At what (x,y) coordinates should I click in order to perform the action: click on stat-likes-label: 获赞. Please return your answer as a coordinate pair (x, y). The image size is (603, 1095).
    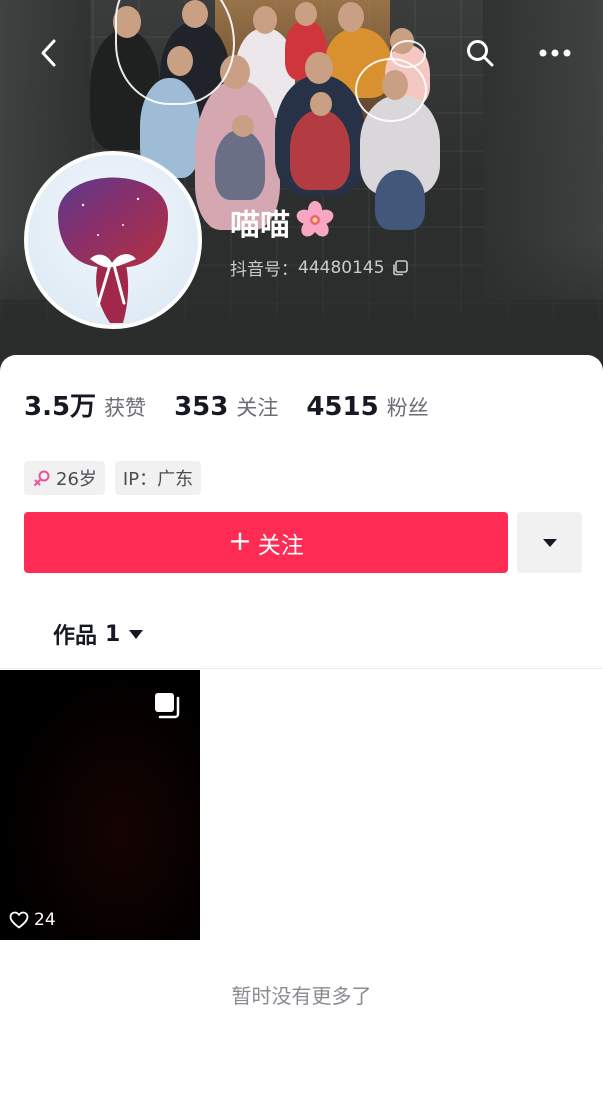
    Looking at the image, I should click on (125, 408).